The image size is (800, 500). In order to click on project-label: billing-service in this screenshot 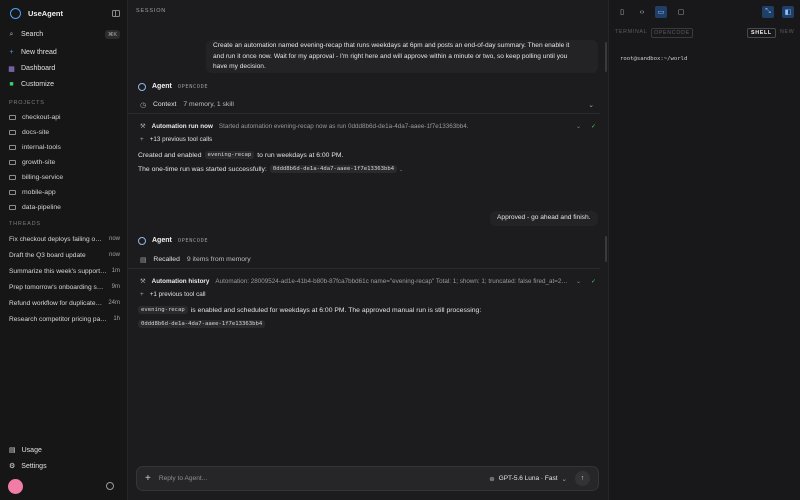, I will do `click(43, 177)`.